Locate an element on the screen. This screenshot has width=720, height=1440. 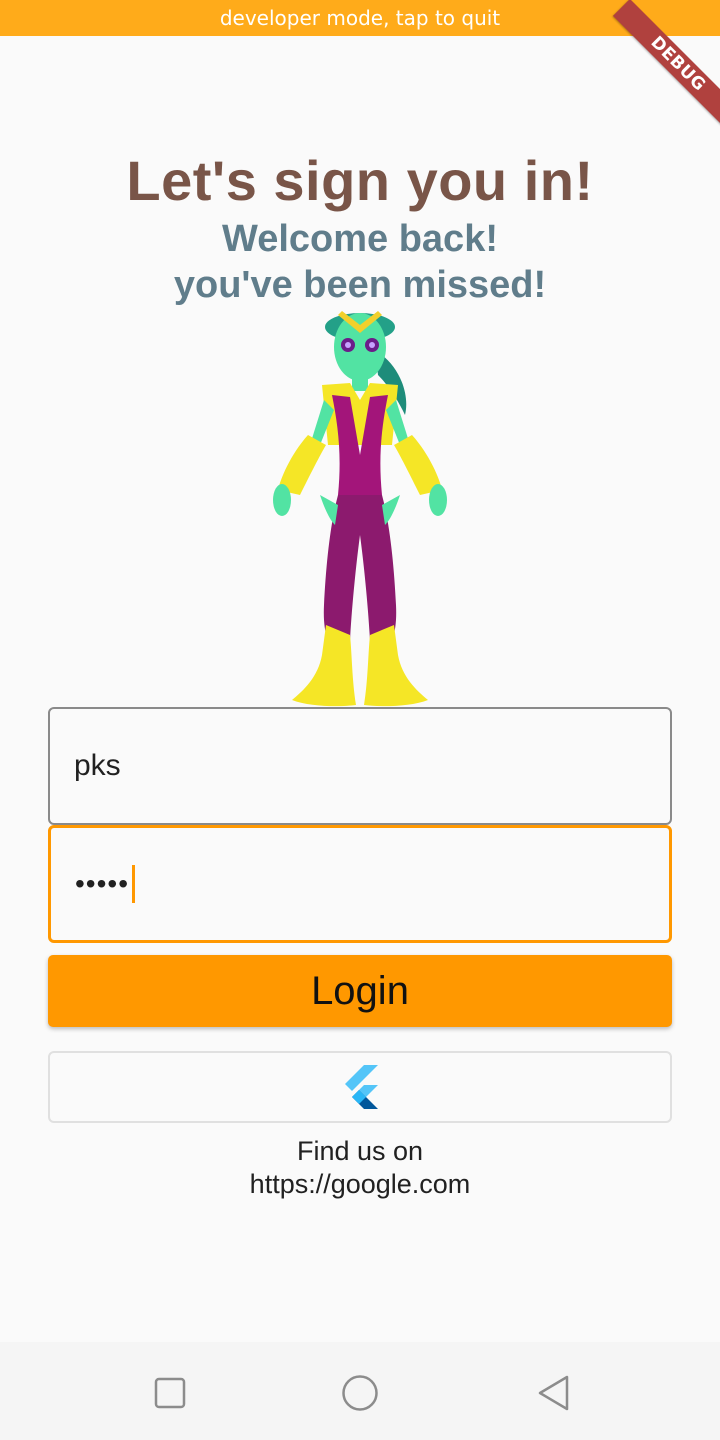
flutter-logo-icon is located at coordinates (361, 1087).